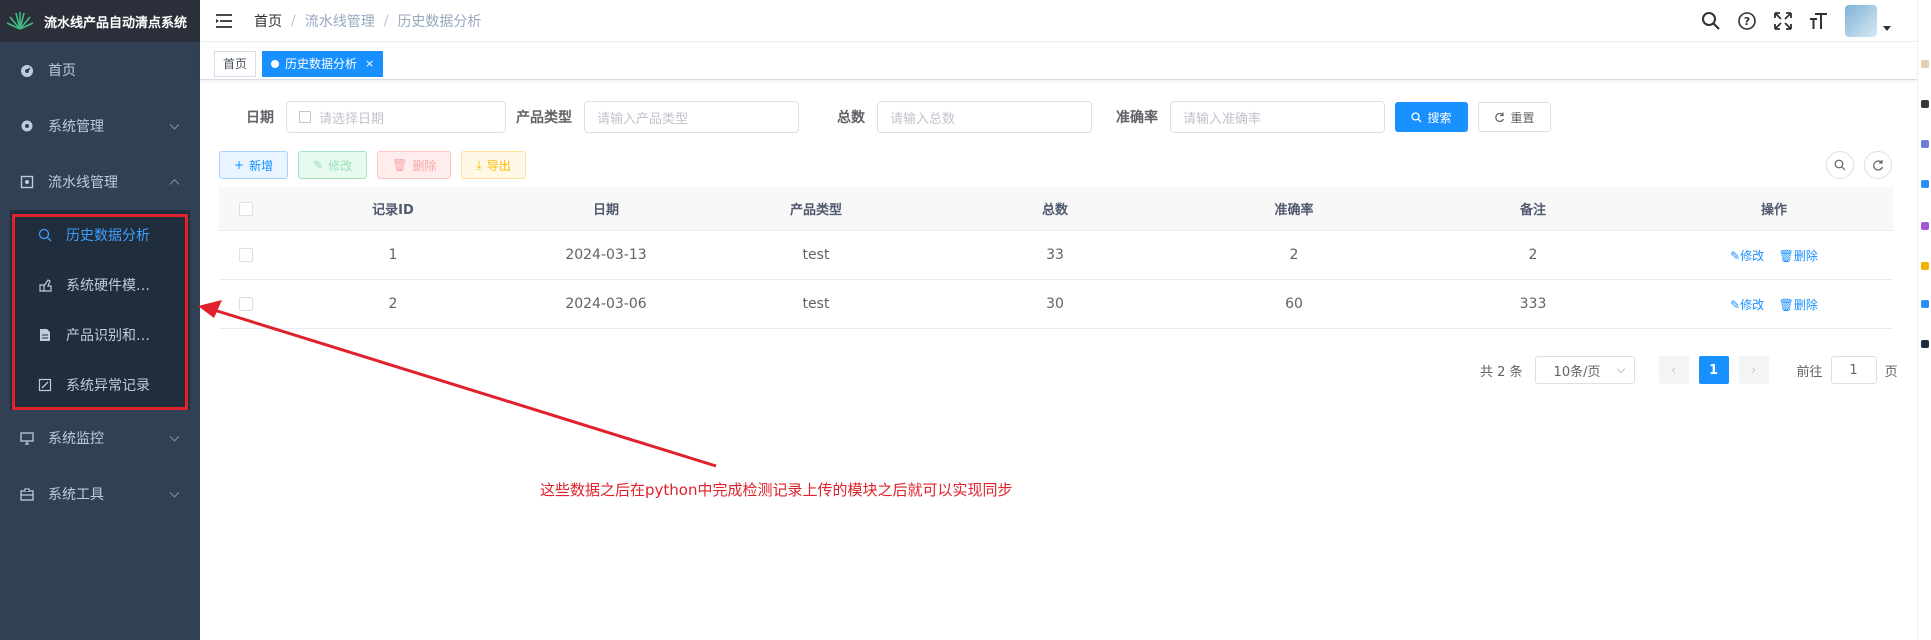  What do you see at coordinates (27, 71) in the screenshot?
I see `dashboard-icon` at bounding box center [27, 71].